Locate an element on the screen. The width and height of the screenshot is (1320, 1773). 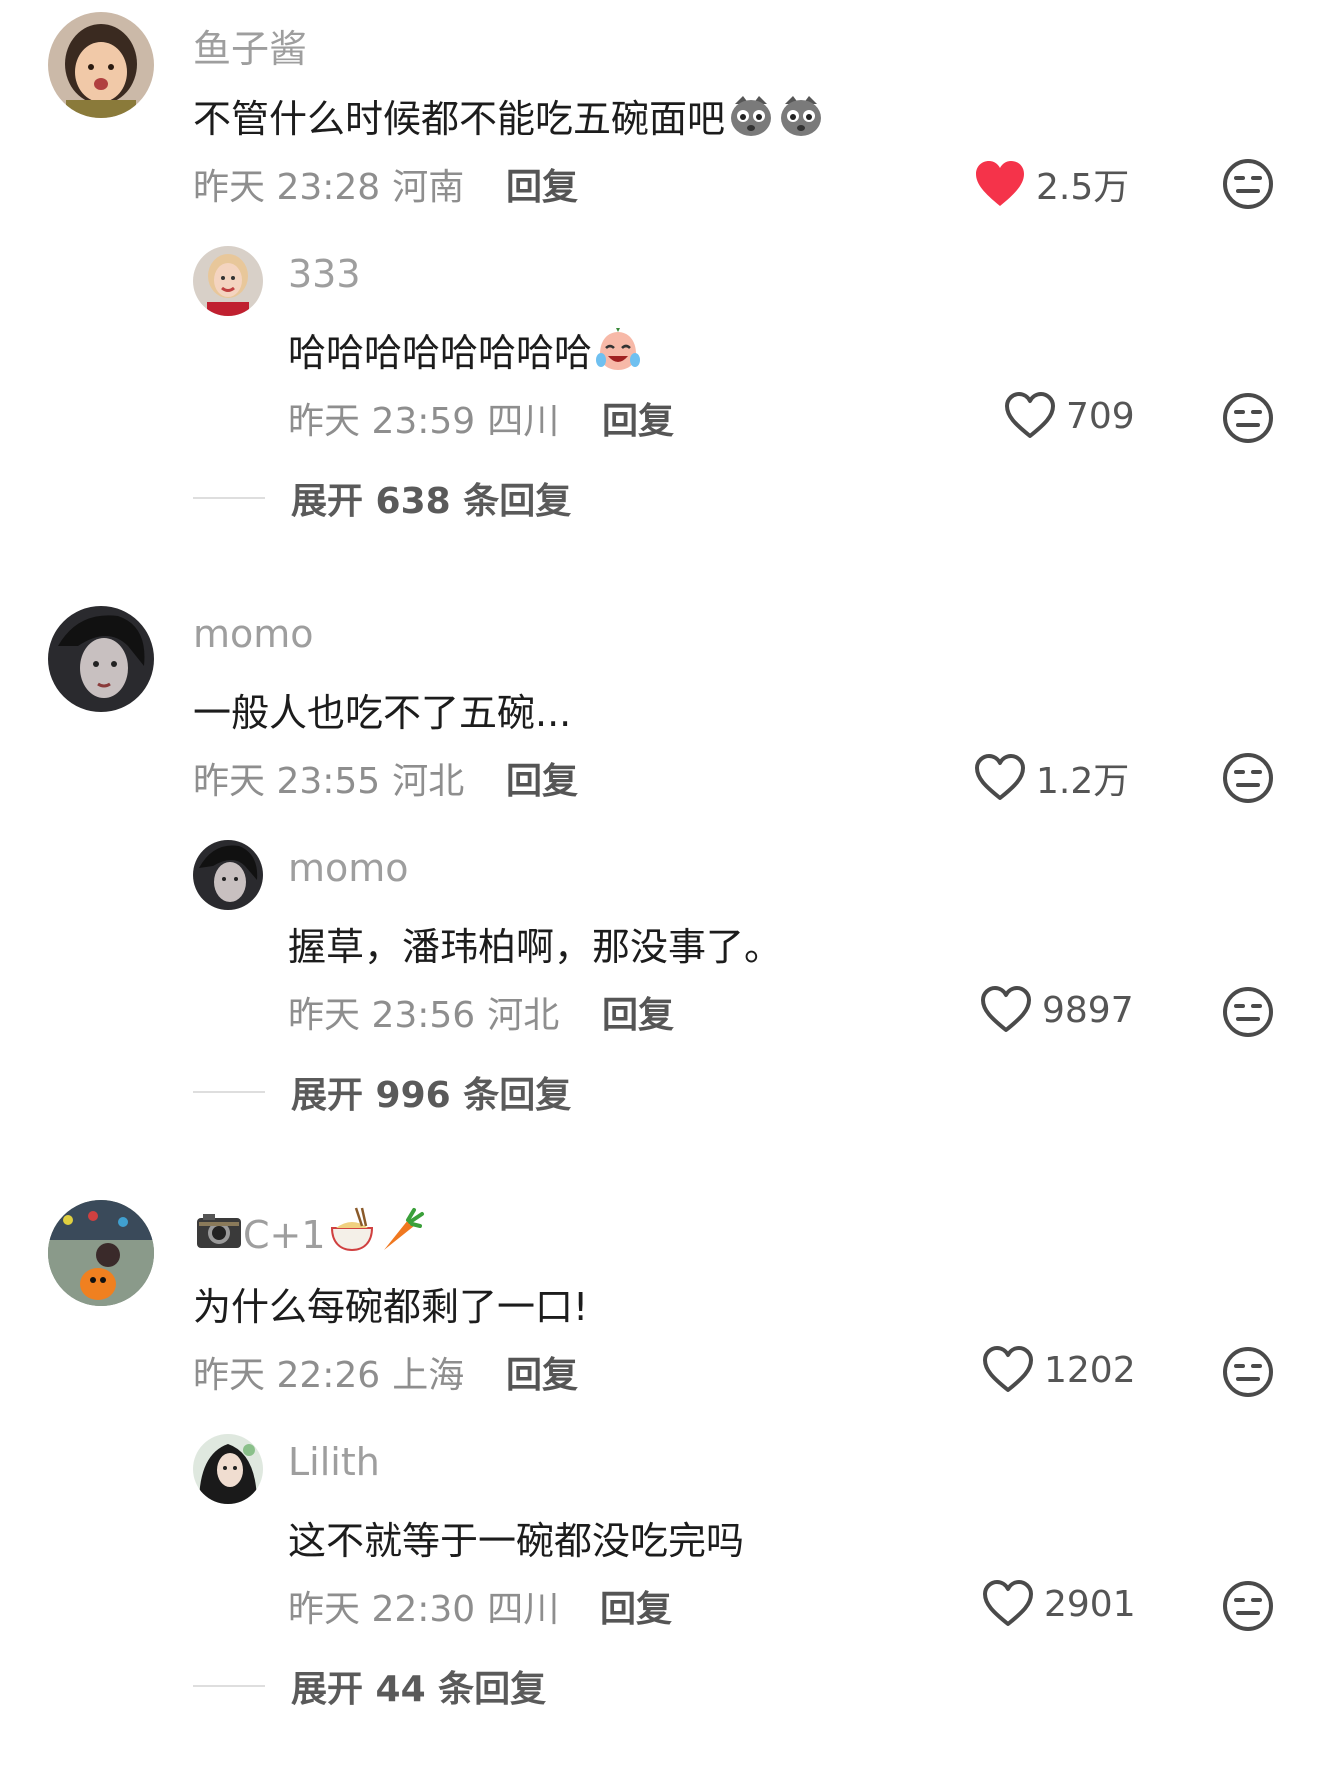
reply-text: 握草，潘玮柏啊，那没事了。 is located at coordinates (535, 947).